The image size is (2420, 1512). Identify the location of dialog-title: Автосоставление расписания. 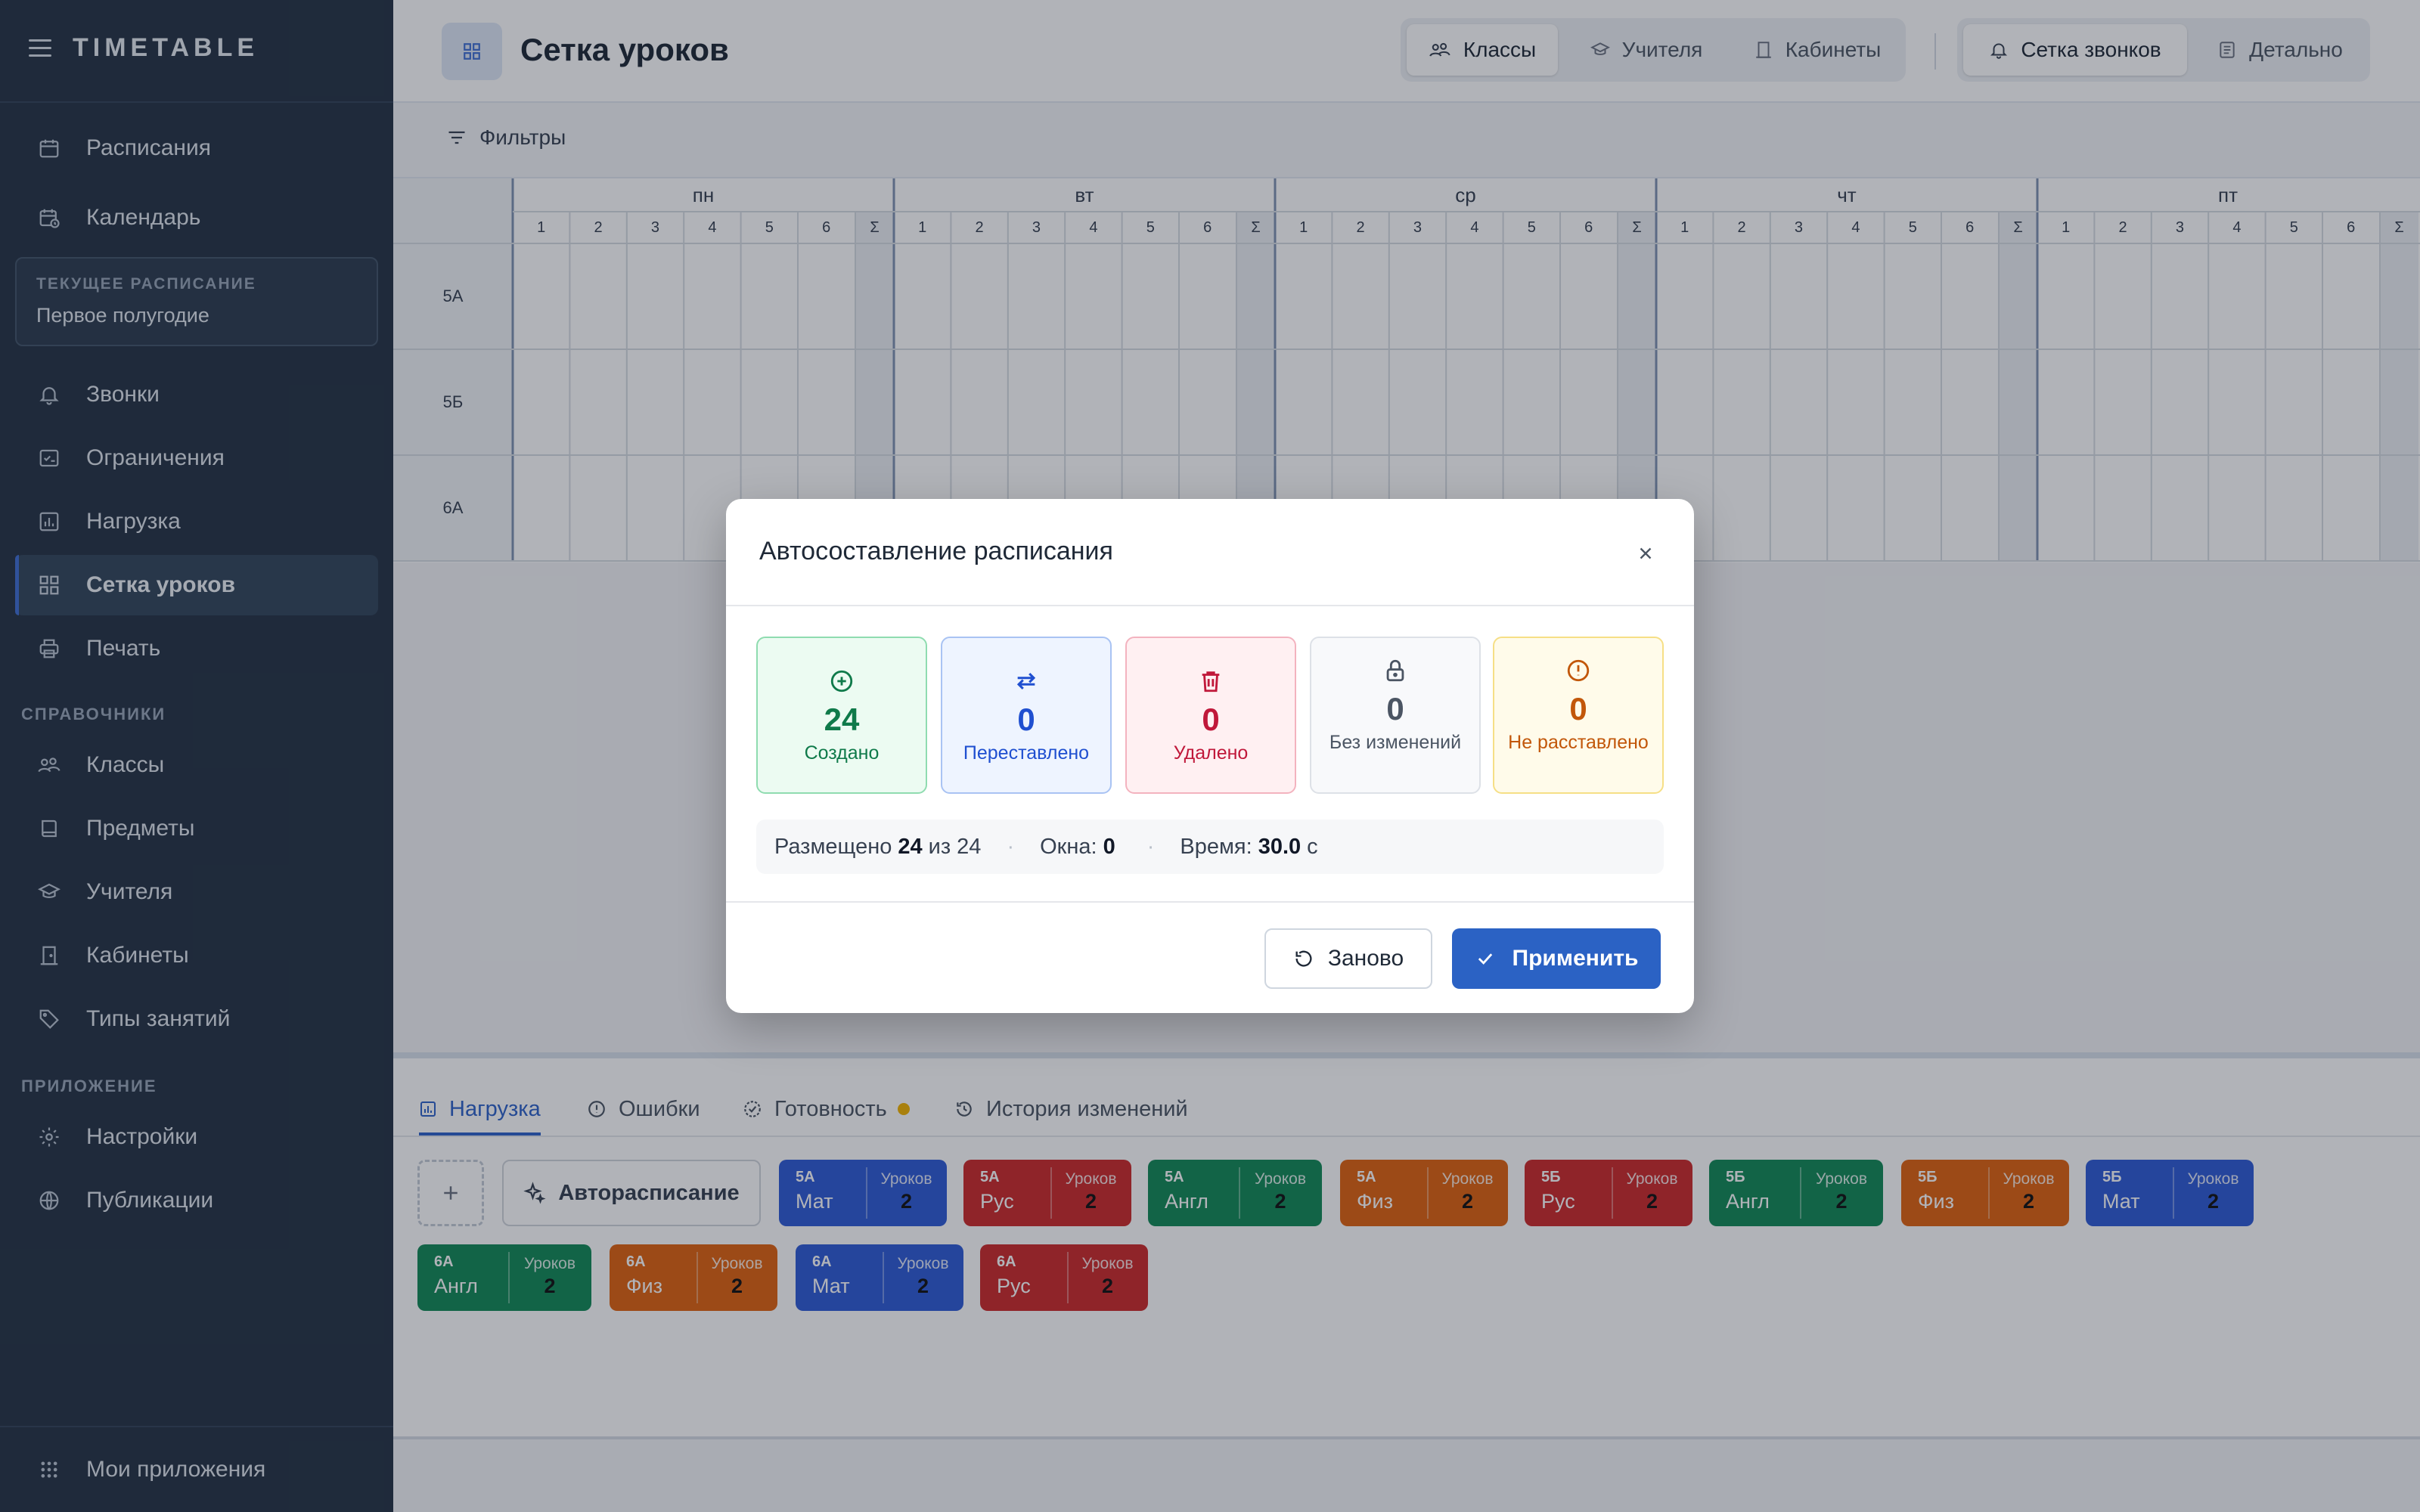
(936, 551).